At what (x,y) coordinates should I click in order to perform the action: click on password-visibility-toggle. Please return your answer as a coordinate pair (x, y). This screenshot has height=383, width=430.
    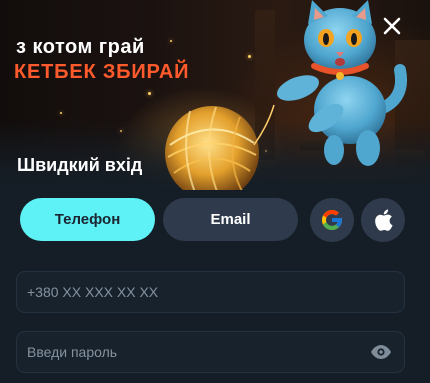
    Looking at the image, I should click on (381, 352).